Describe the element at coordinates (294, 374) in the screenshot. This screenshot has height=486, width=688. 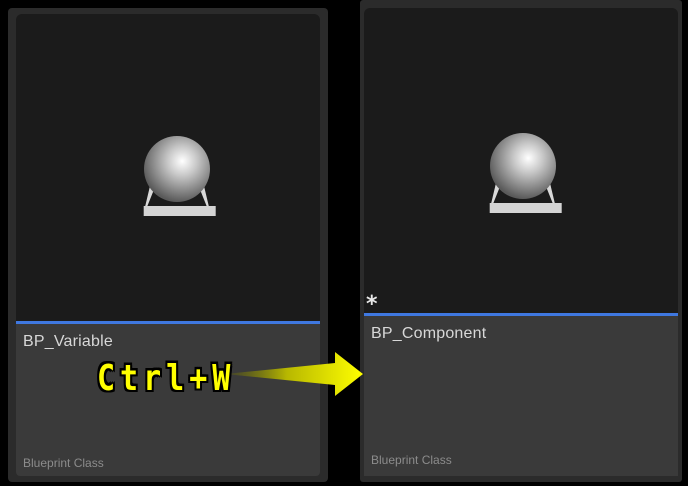
I see `arrow-right-icon` at that location.